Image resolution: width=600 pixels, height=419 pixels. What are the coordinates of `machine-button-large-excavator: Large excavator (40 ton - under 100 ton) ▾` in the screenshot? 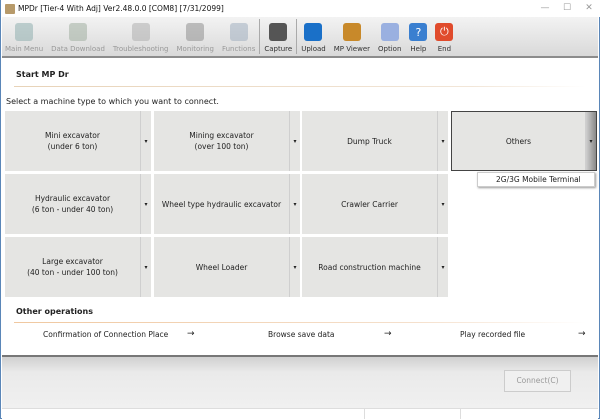 It's located at (78, 267).